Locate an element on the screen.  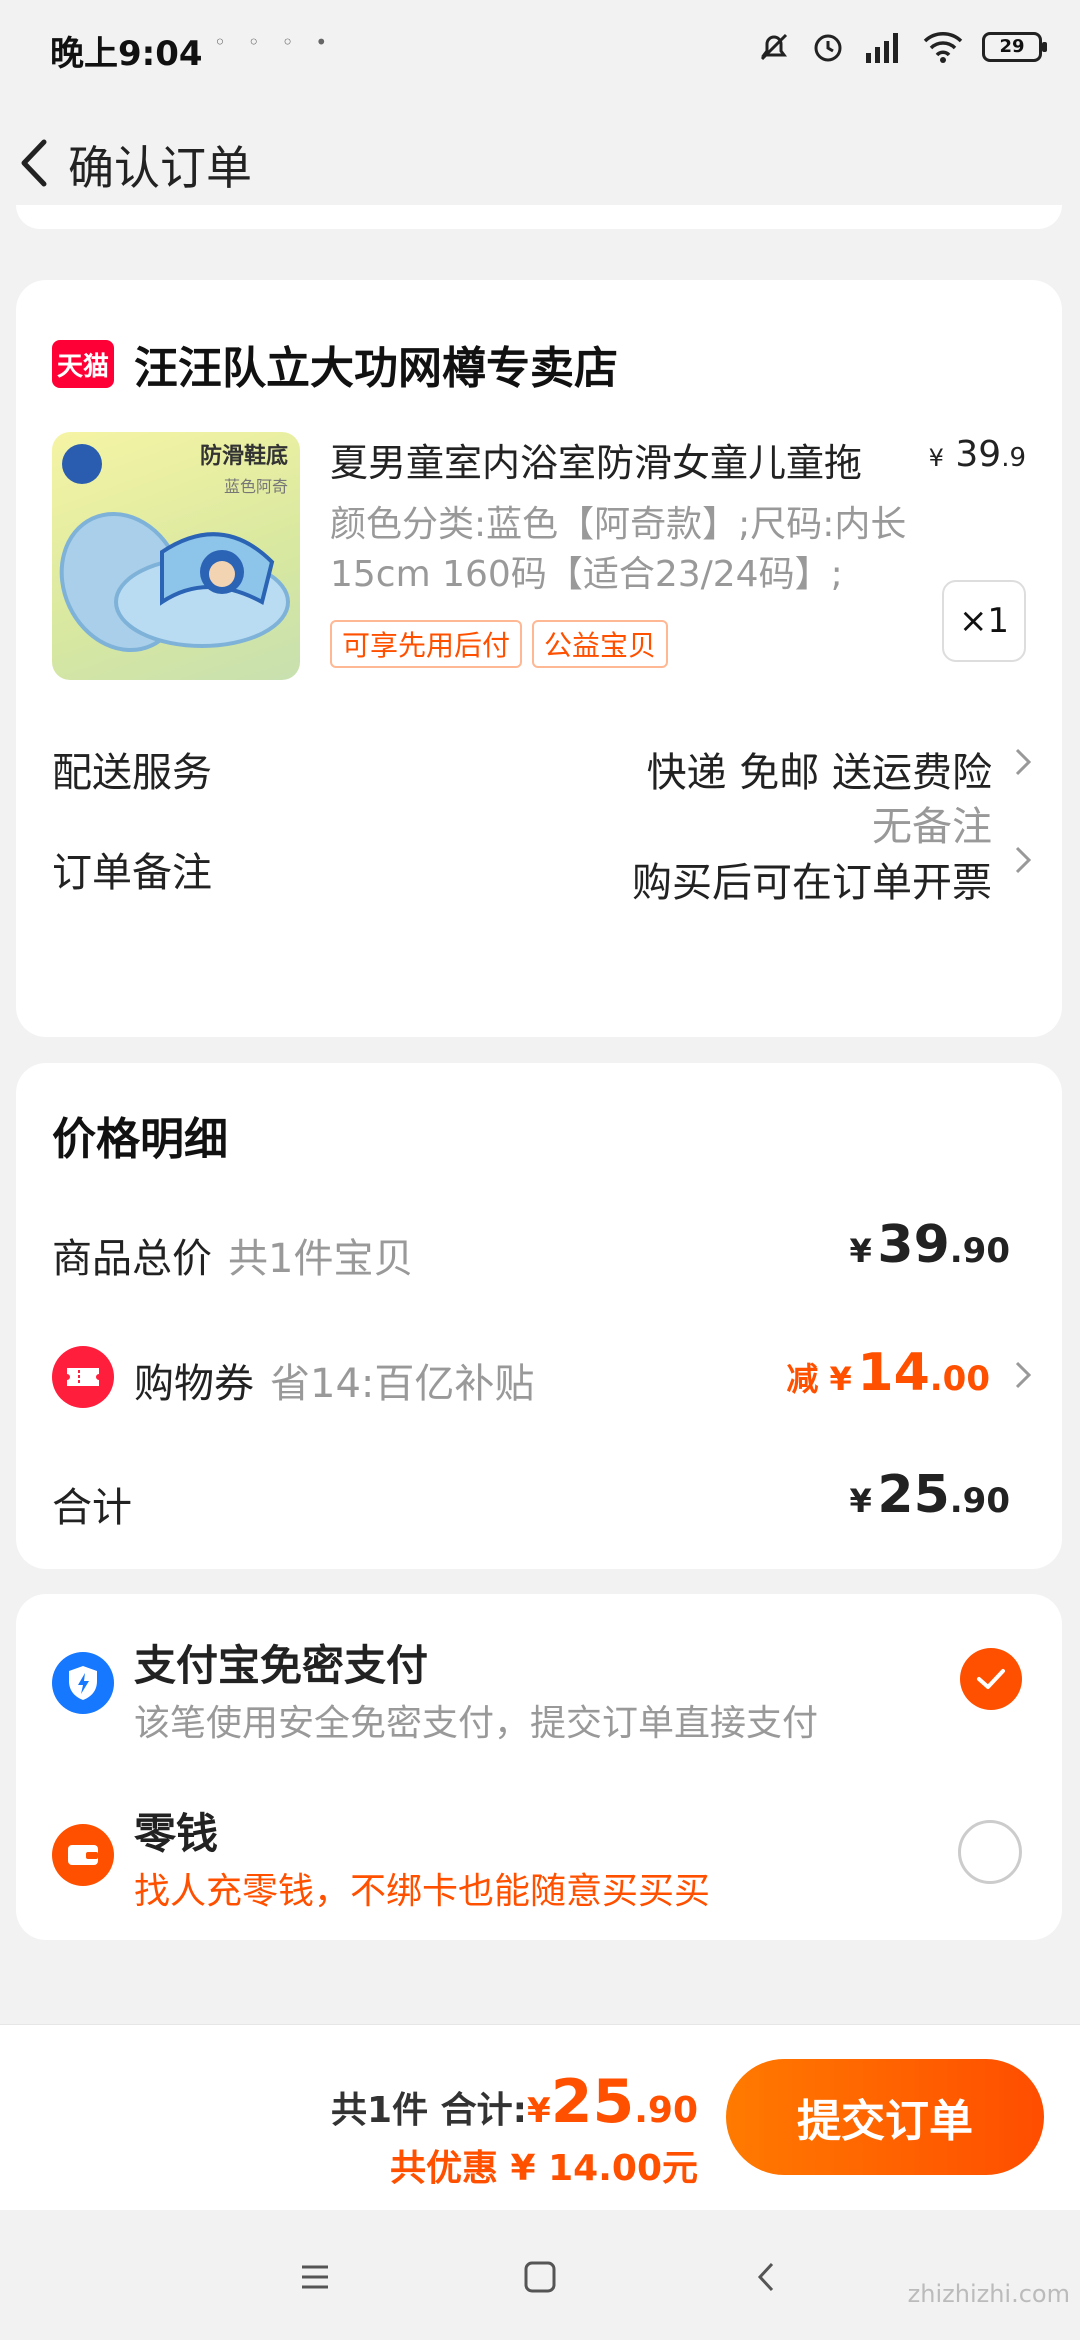
menu-icon is located at coordinates (315, 2277).